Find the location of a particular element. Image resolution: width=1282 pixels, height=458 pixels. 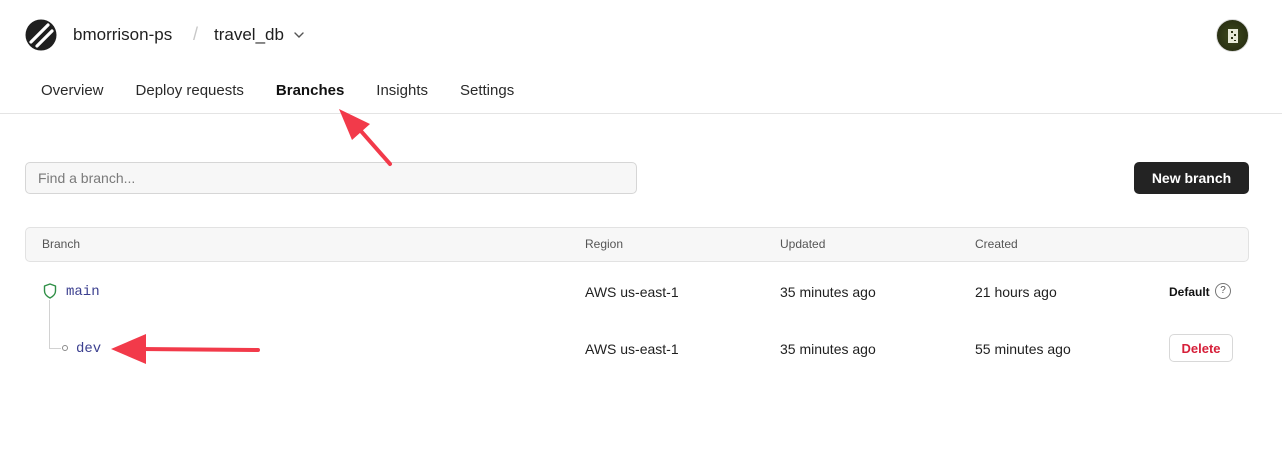

avatar is located at coordinates (1232, 35).